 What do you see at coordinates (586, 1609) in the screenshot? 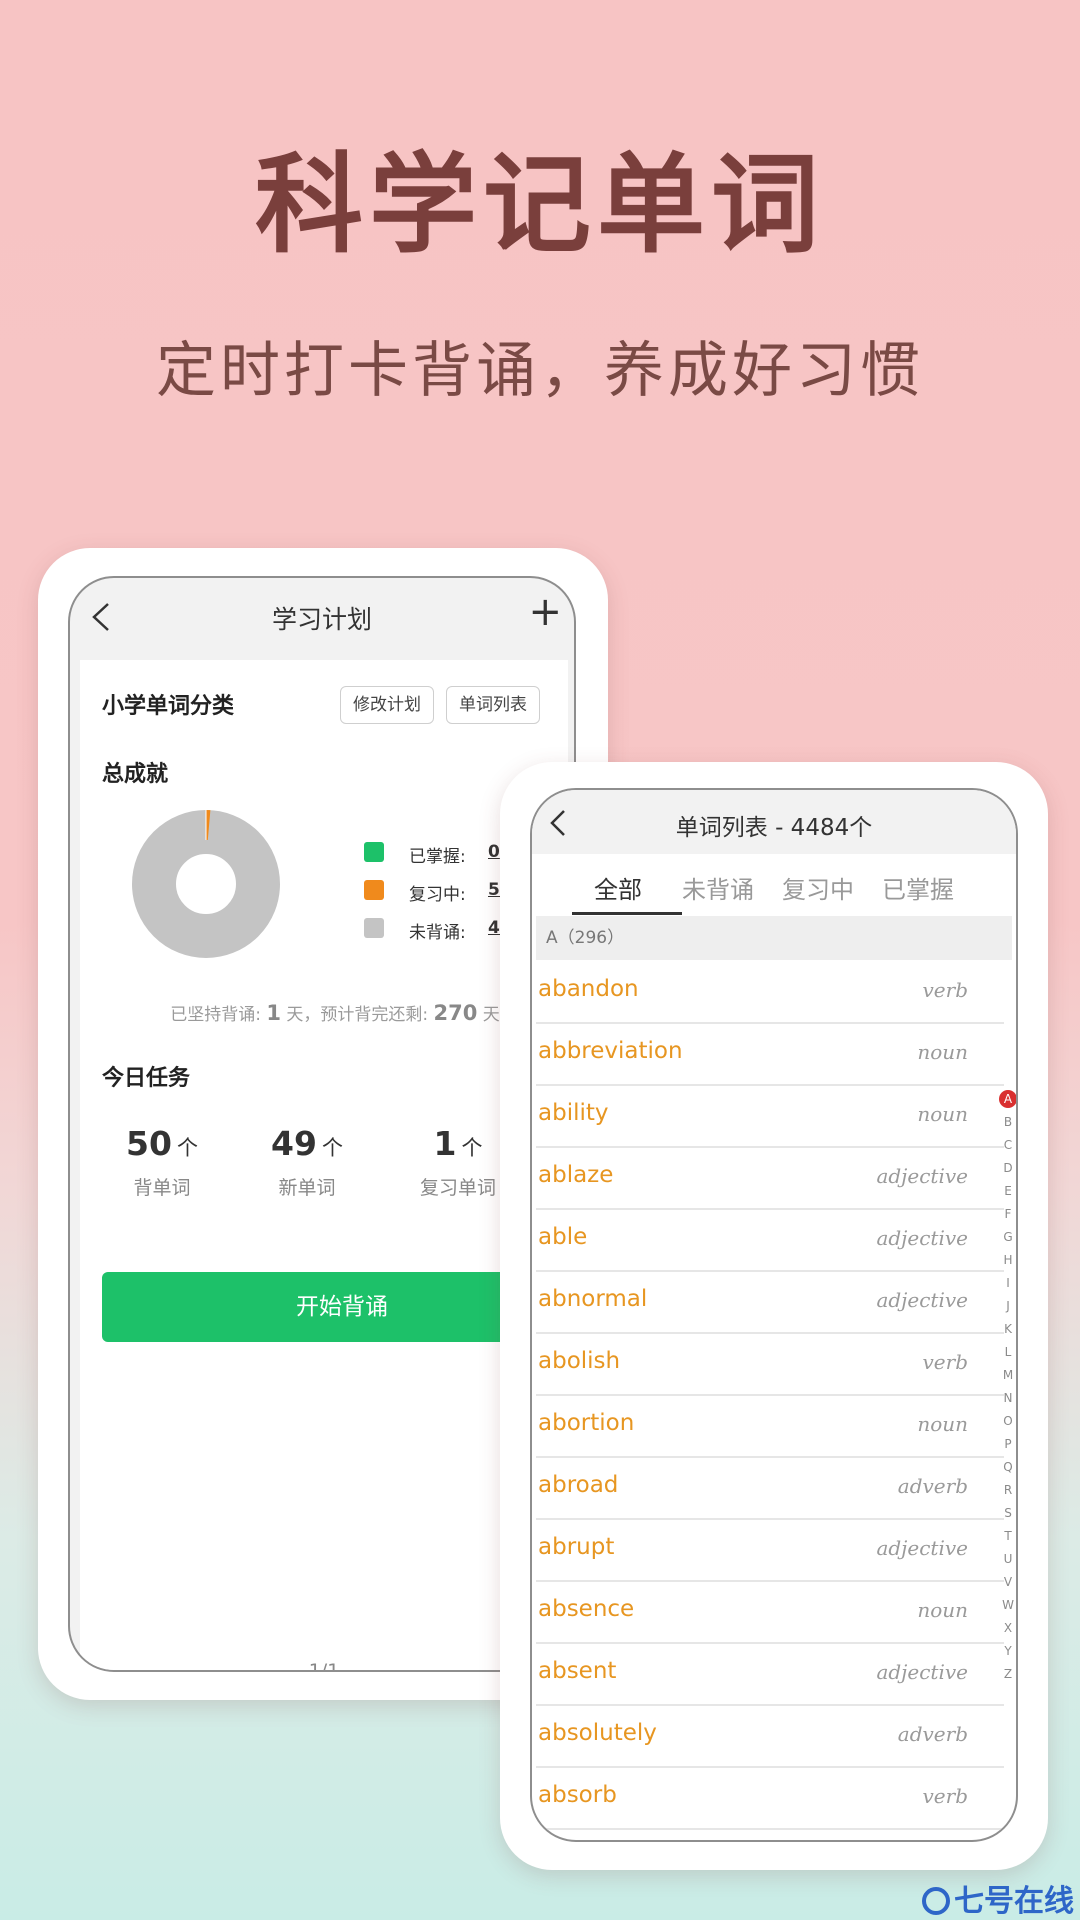
I see `word-text: absence` at bounding box center [586, 1609].